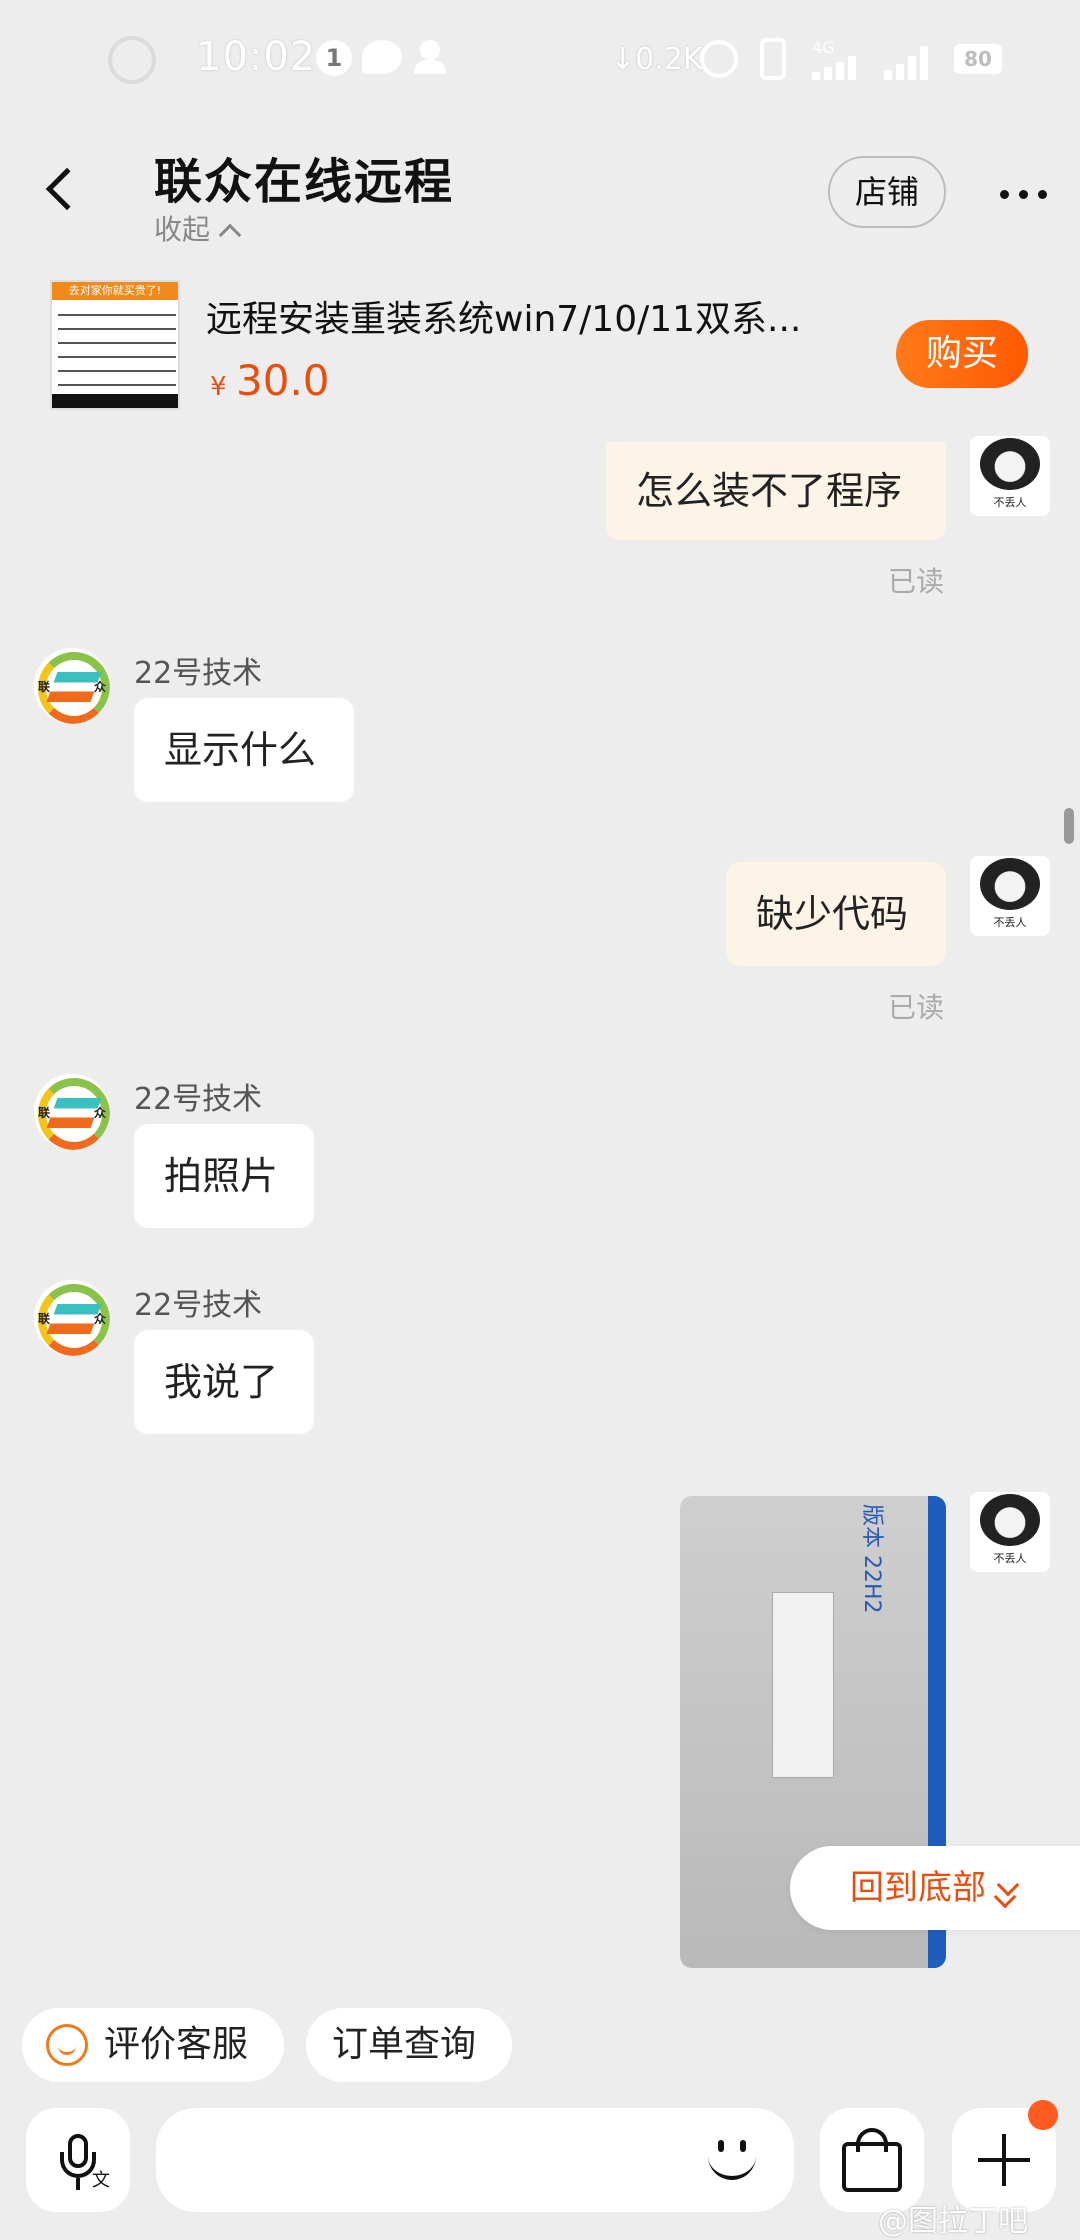  Describe the element at coordinates (230, 235) in the screenshot. I see `chevron-up-icon` at that location.